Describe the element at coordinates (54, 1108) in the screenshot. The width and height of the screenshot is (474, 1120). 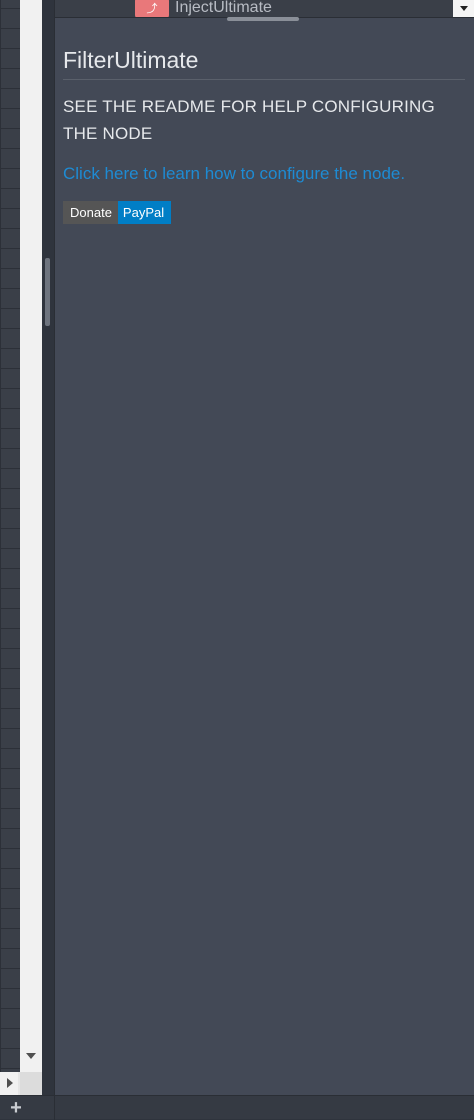
I see `bottom-divider` at that location.